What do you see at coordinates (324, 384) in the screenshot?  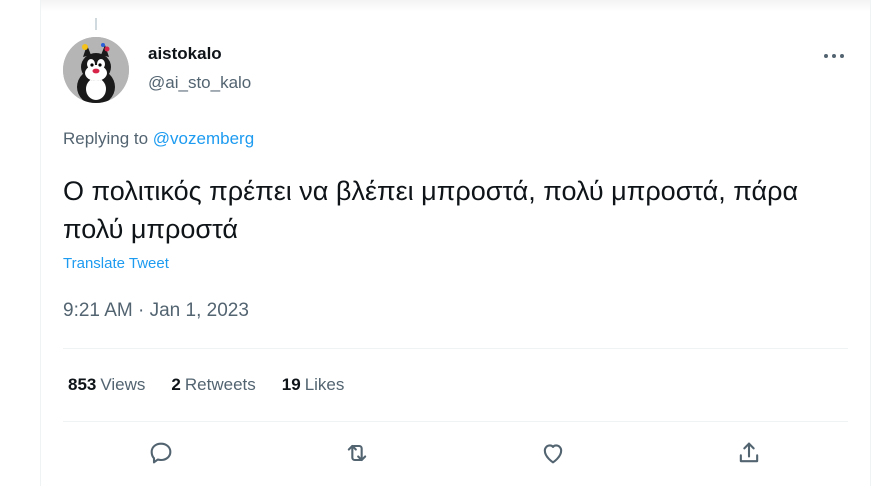 I see `likes-label: Likes` at bounding box center [324, 384].